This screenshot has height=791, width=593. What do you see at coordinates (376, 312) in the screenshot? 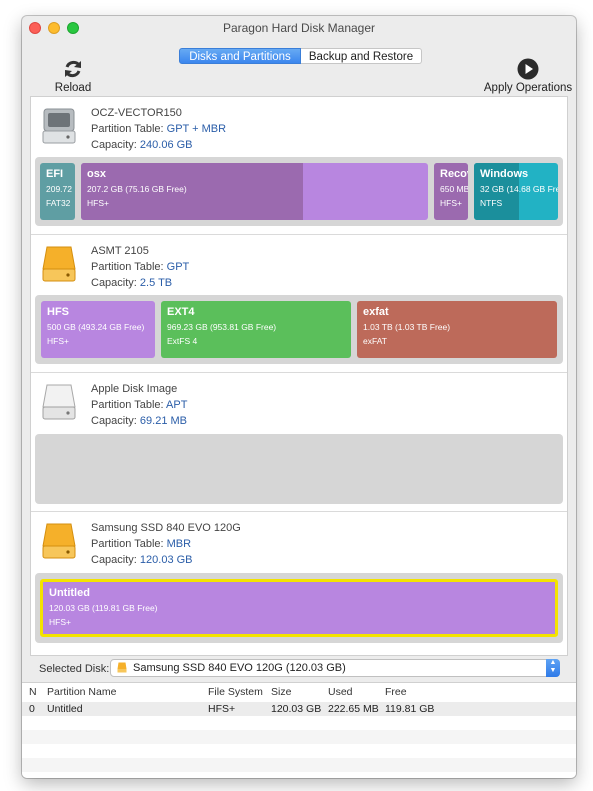
I see `partition-name: exfat` at bounding box center [376, 312].